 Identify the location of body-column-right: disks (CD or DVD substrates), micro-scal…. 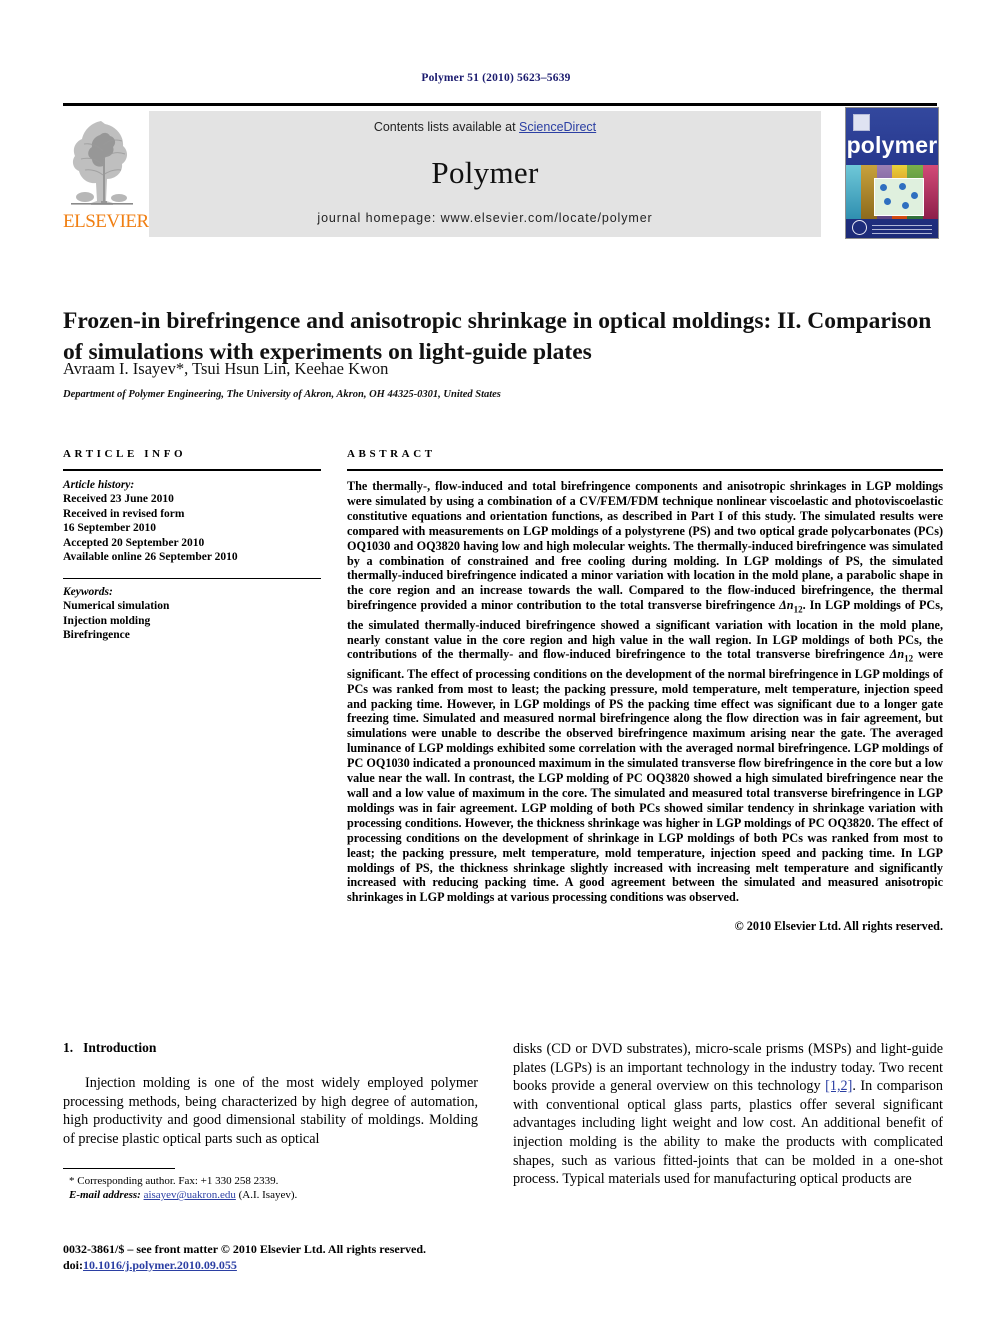
(728, 1114).